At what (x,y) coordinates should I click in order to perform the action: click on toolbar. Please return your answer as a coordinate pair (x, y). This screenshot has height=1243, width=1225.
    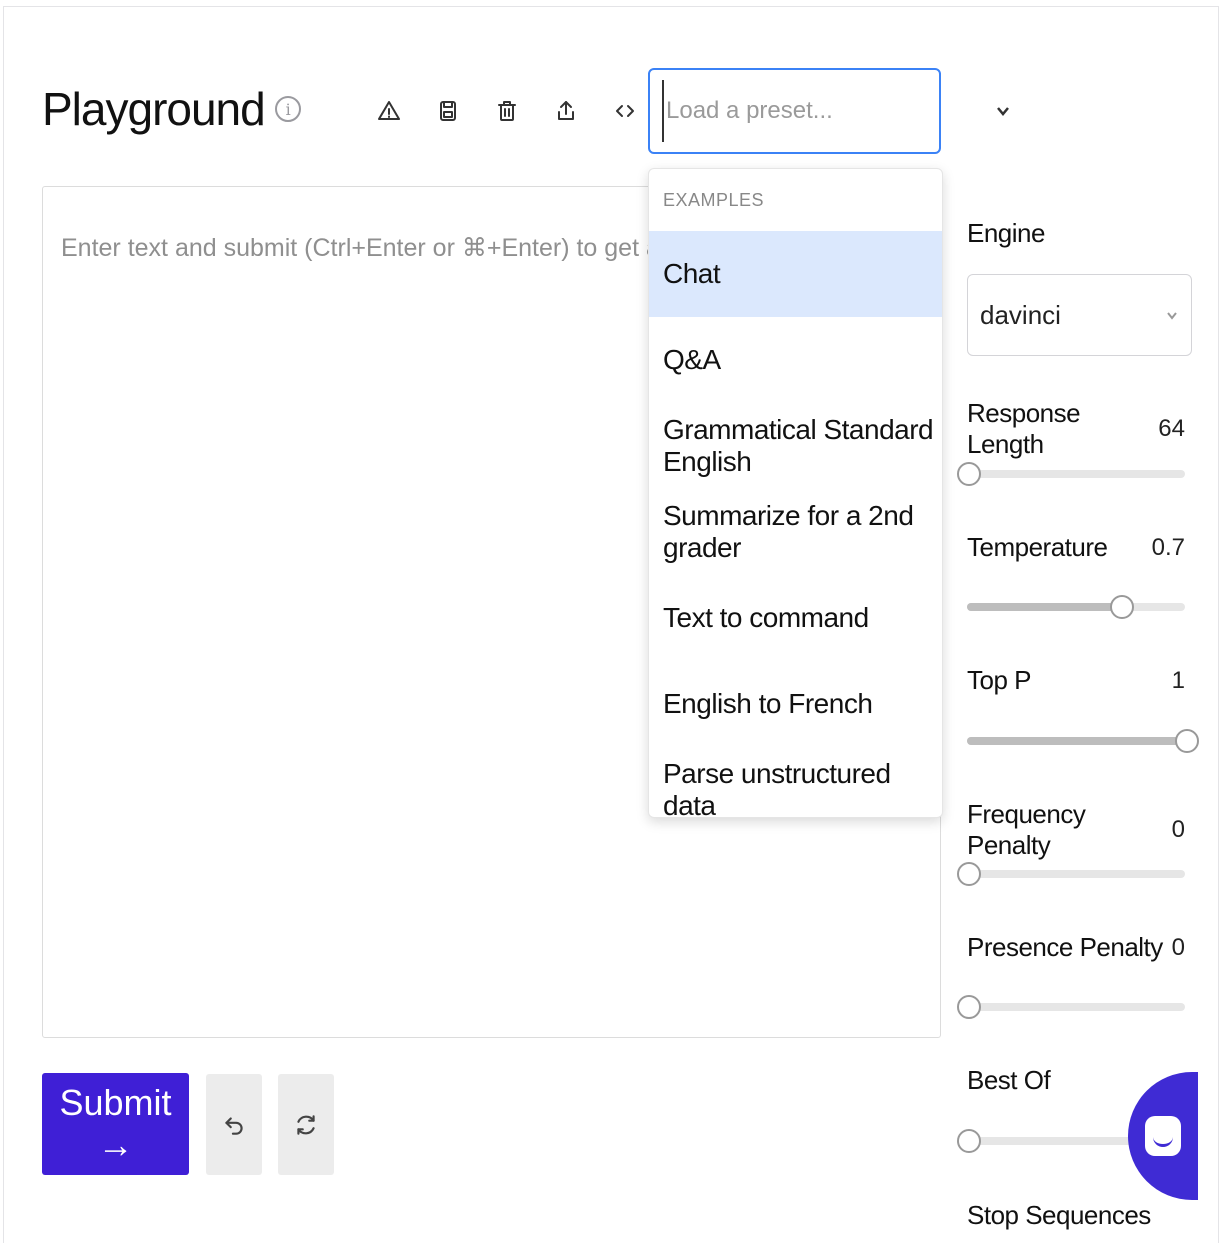
    Looking at the image, I should click on (507, 111).